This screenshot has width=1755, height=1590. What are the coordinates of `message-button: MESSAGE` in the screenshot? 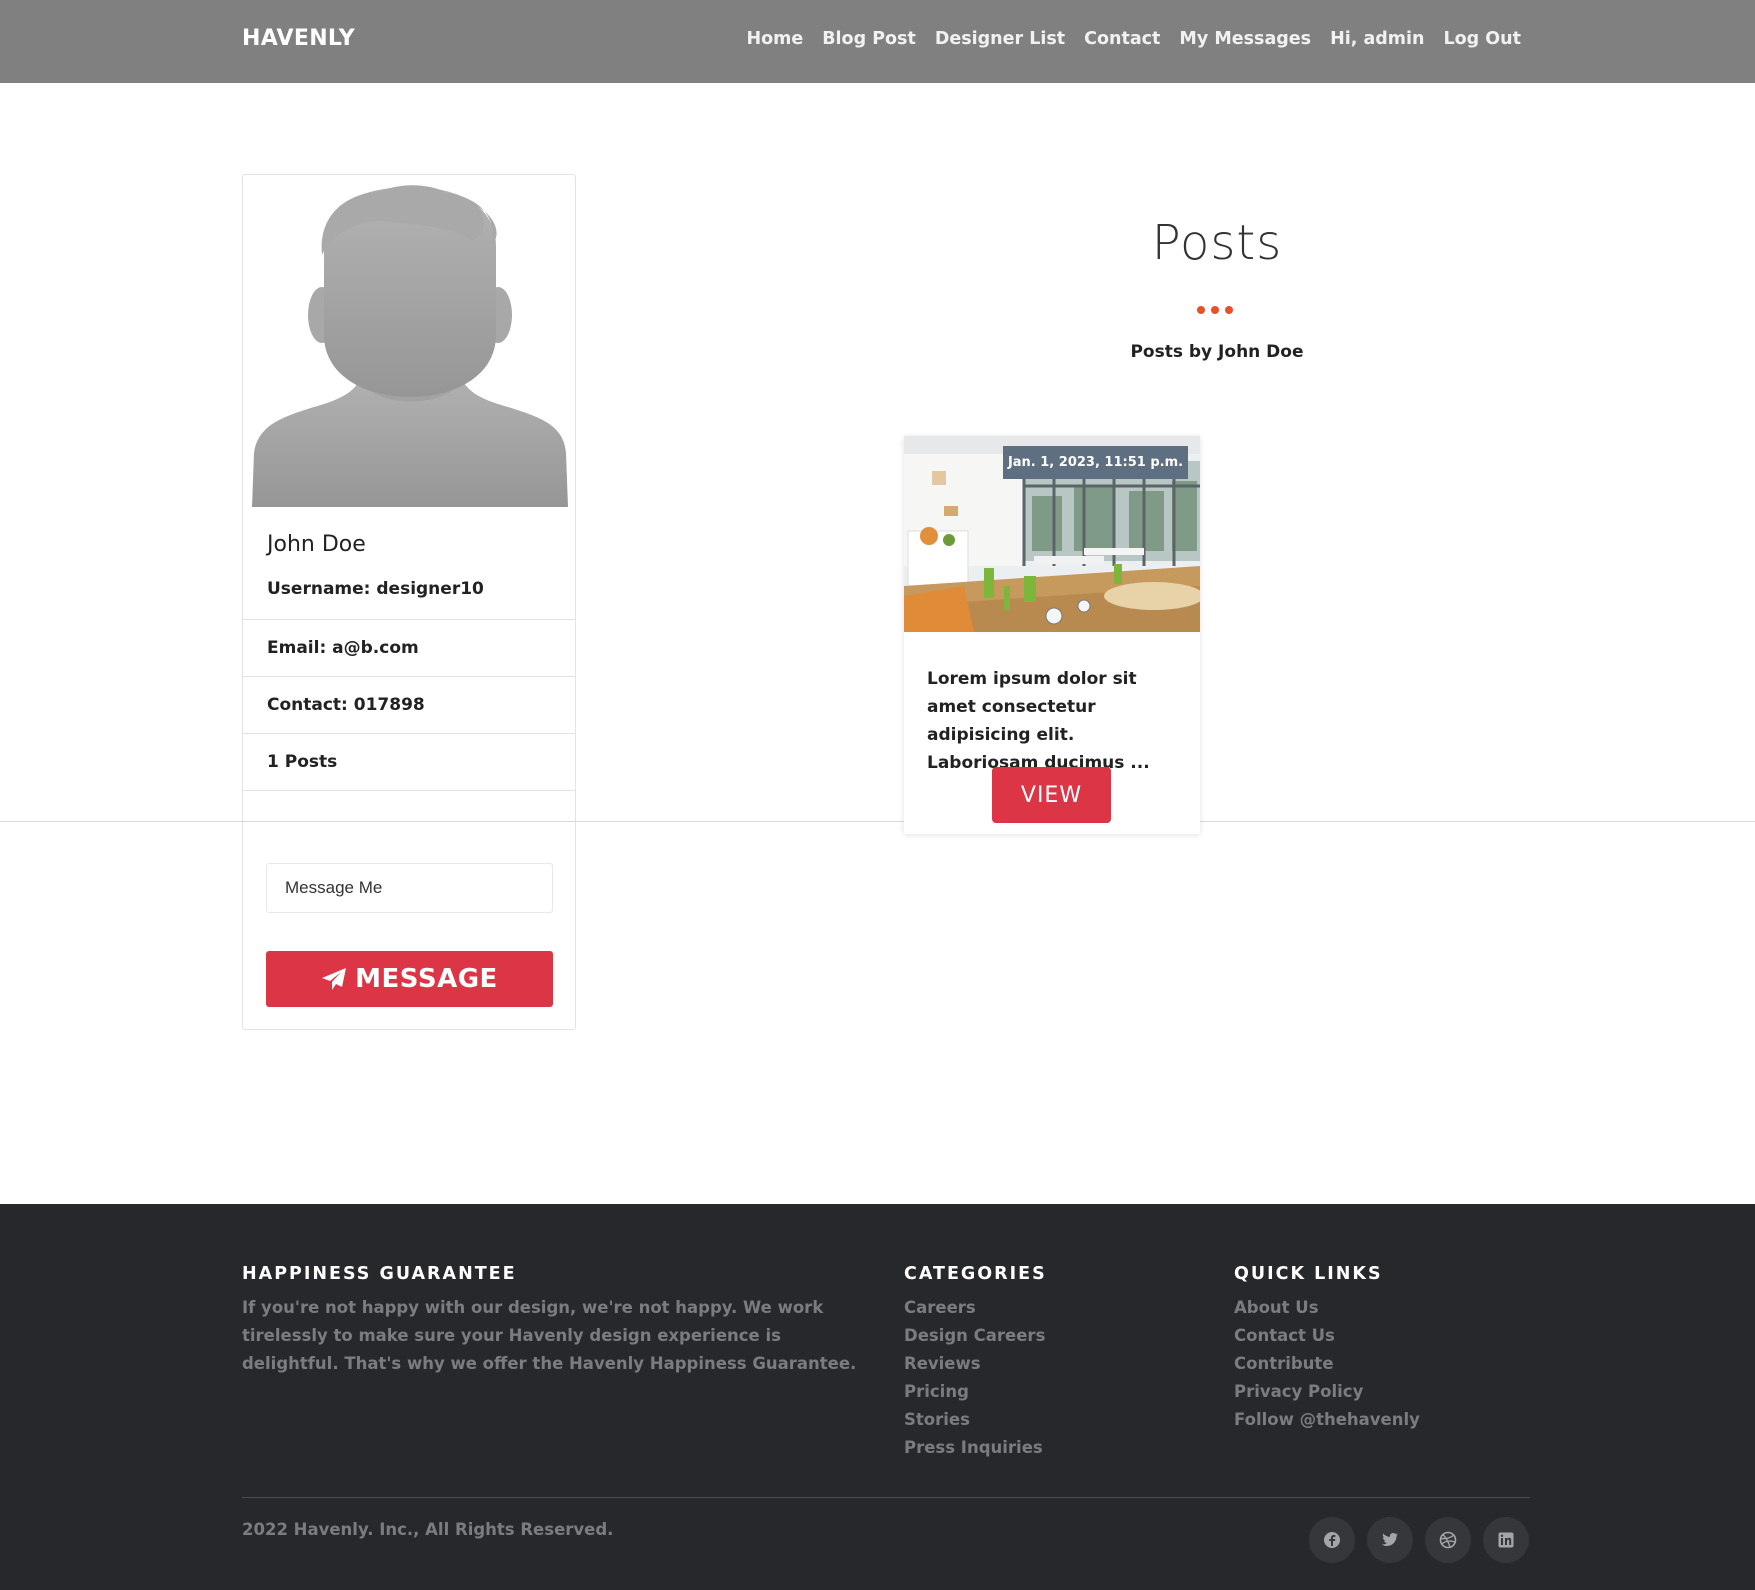 It's located at (409, 979).